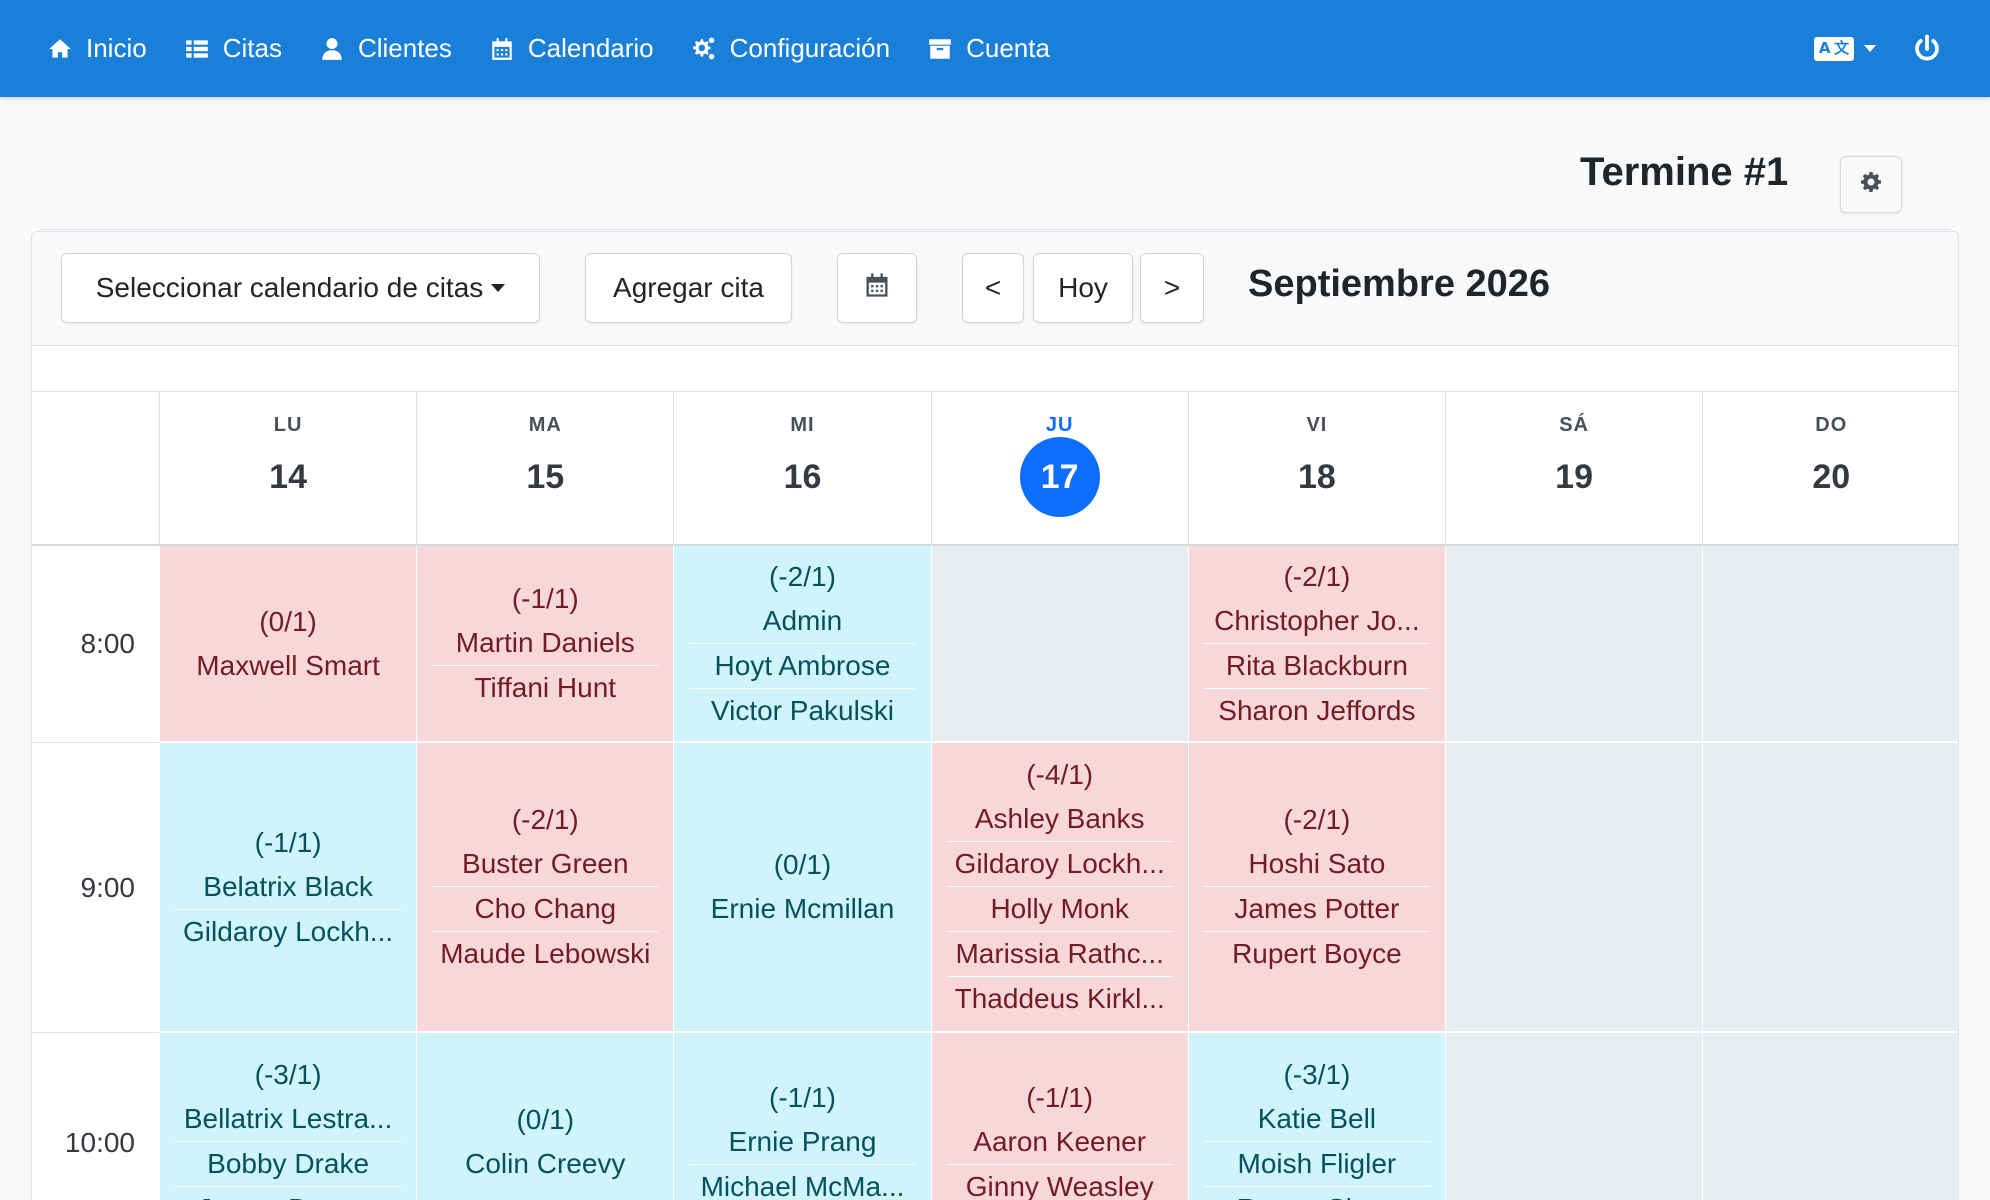 The height and width of the screenshot is (1200, 1990). I want to click on nav-item-inicio: Inicio, so click(96, 49).